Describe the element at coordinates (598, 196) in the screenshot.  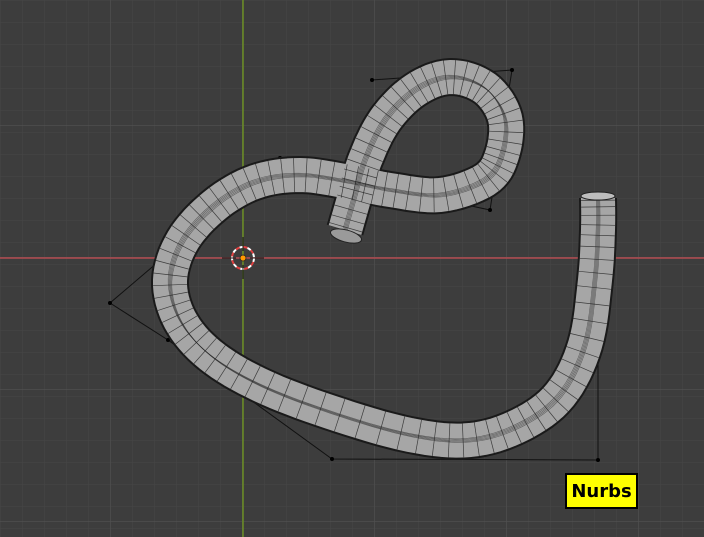
I see `tube-end-cap` at that location.